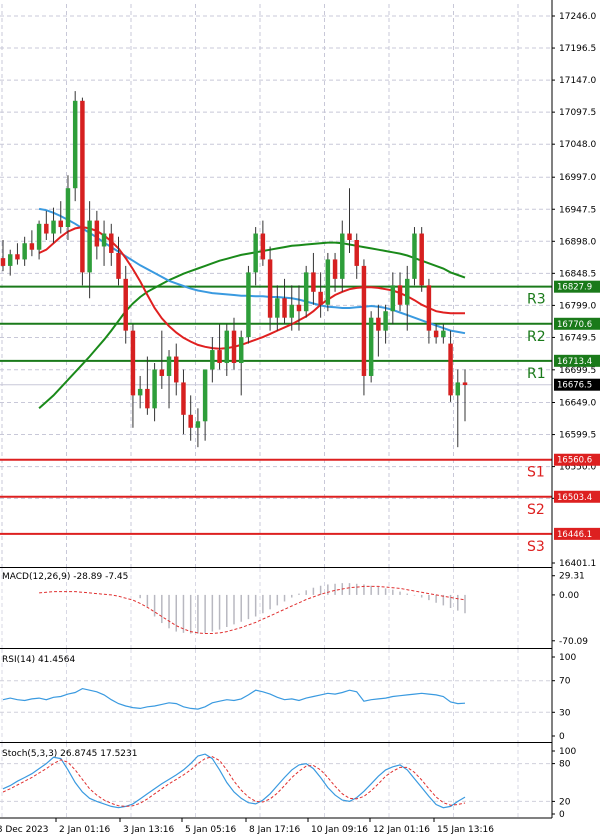 This screenshot has height=839, width=600. Describe the element at coordinates (275, 830) in the screenshot. I see `time-tick-label: 8 Jan 17:16` at that location.